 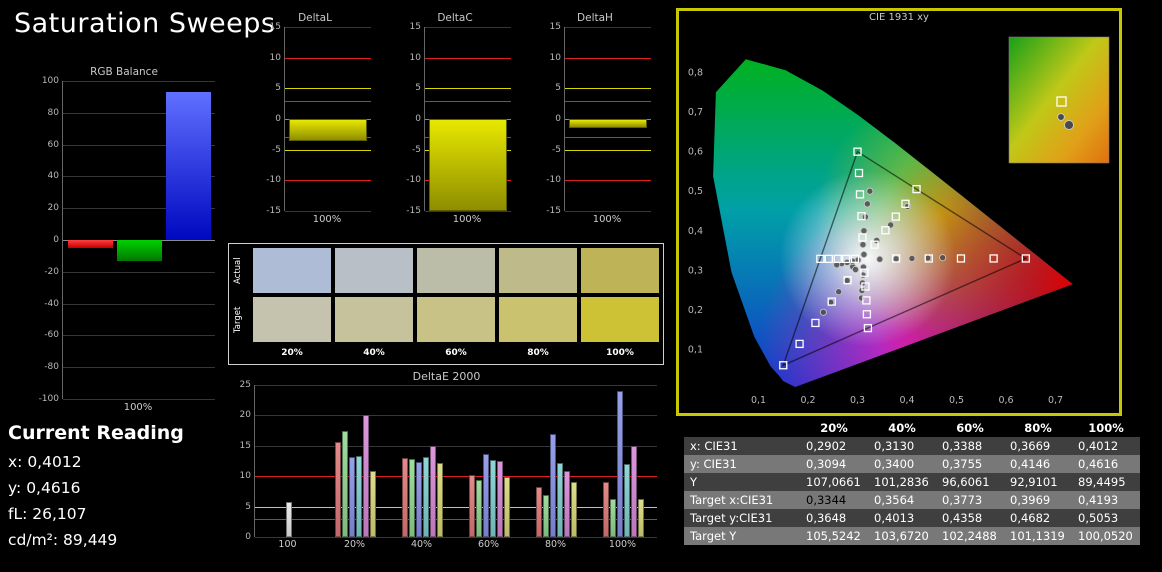 What do you see at coordinates (1038, 464) in the screenshot?
I see `table-cell: 0,4146` at bounding box center [1038, 464].